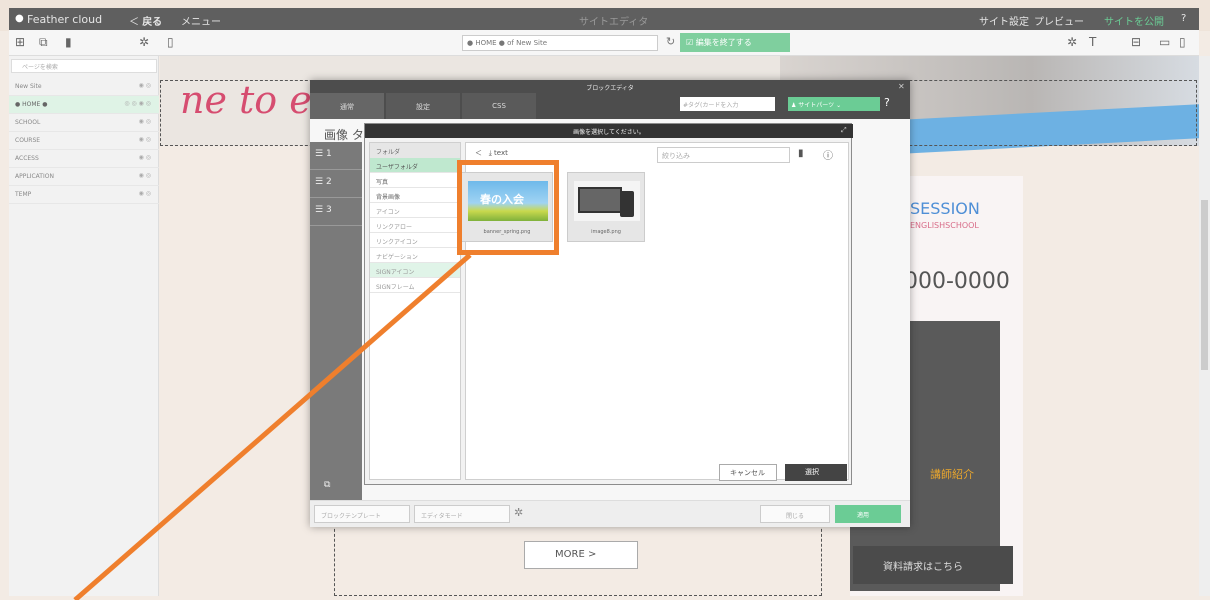 The height and width of the screenshot is (600, 1210). Describe the element at coordinates (478, 153) in the screenshot. I see `chevron-left-icon: ＜` at that location.